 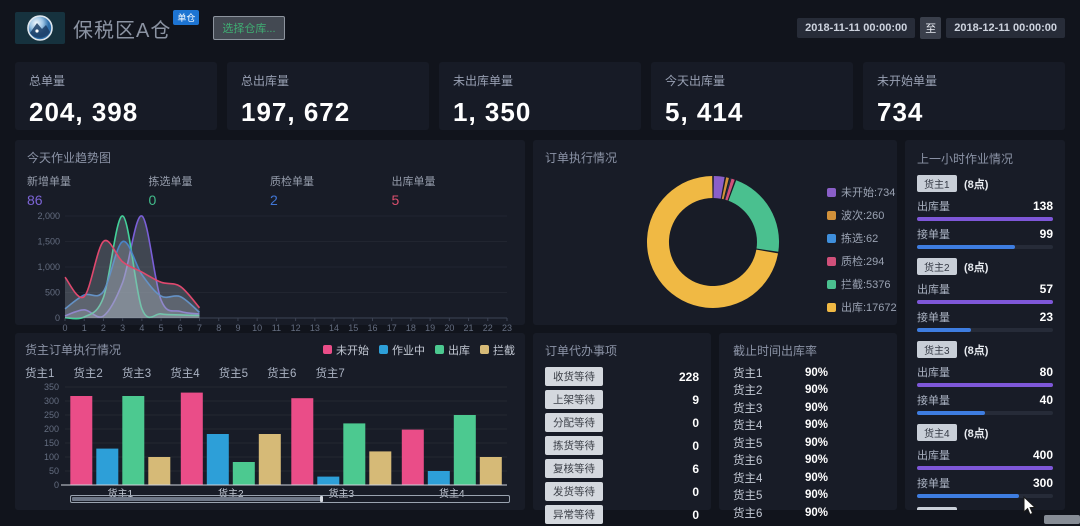 I want to click on deadline-owner: 货主3, so click(x=748, y=408).